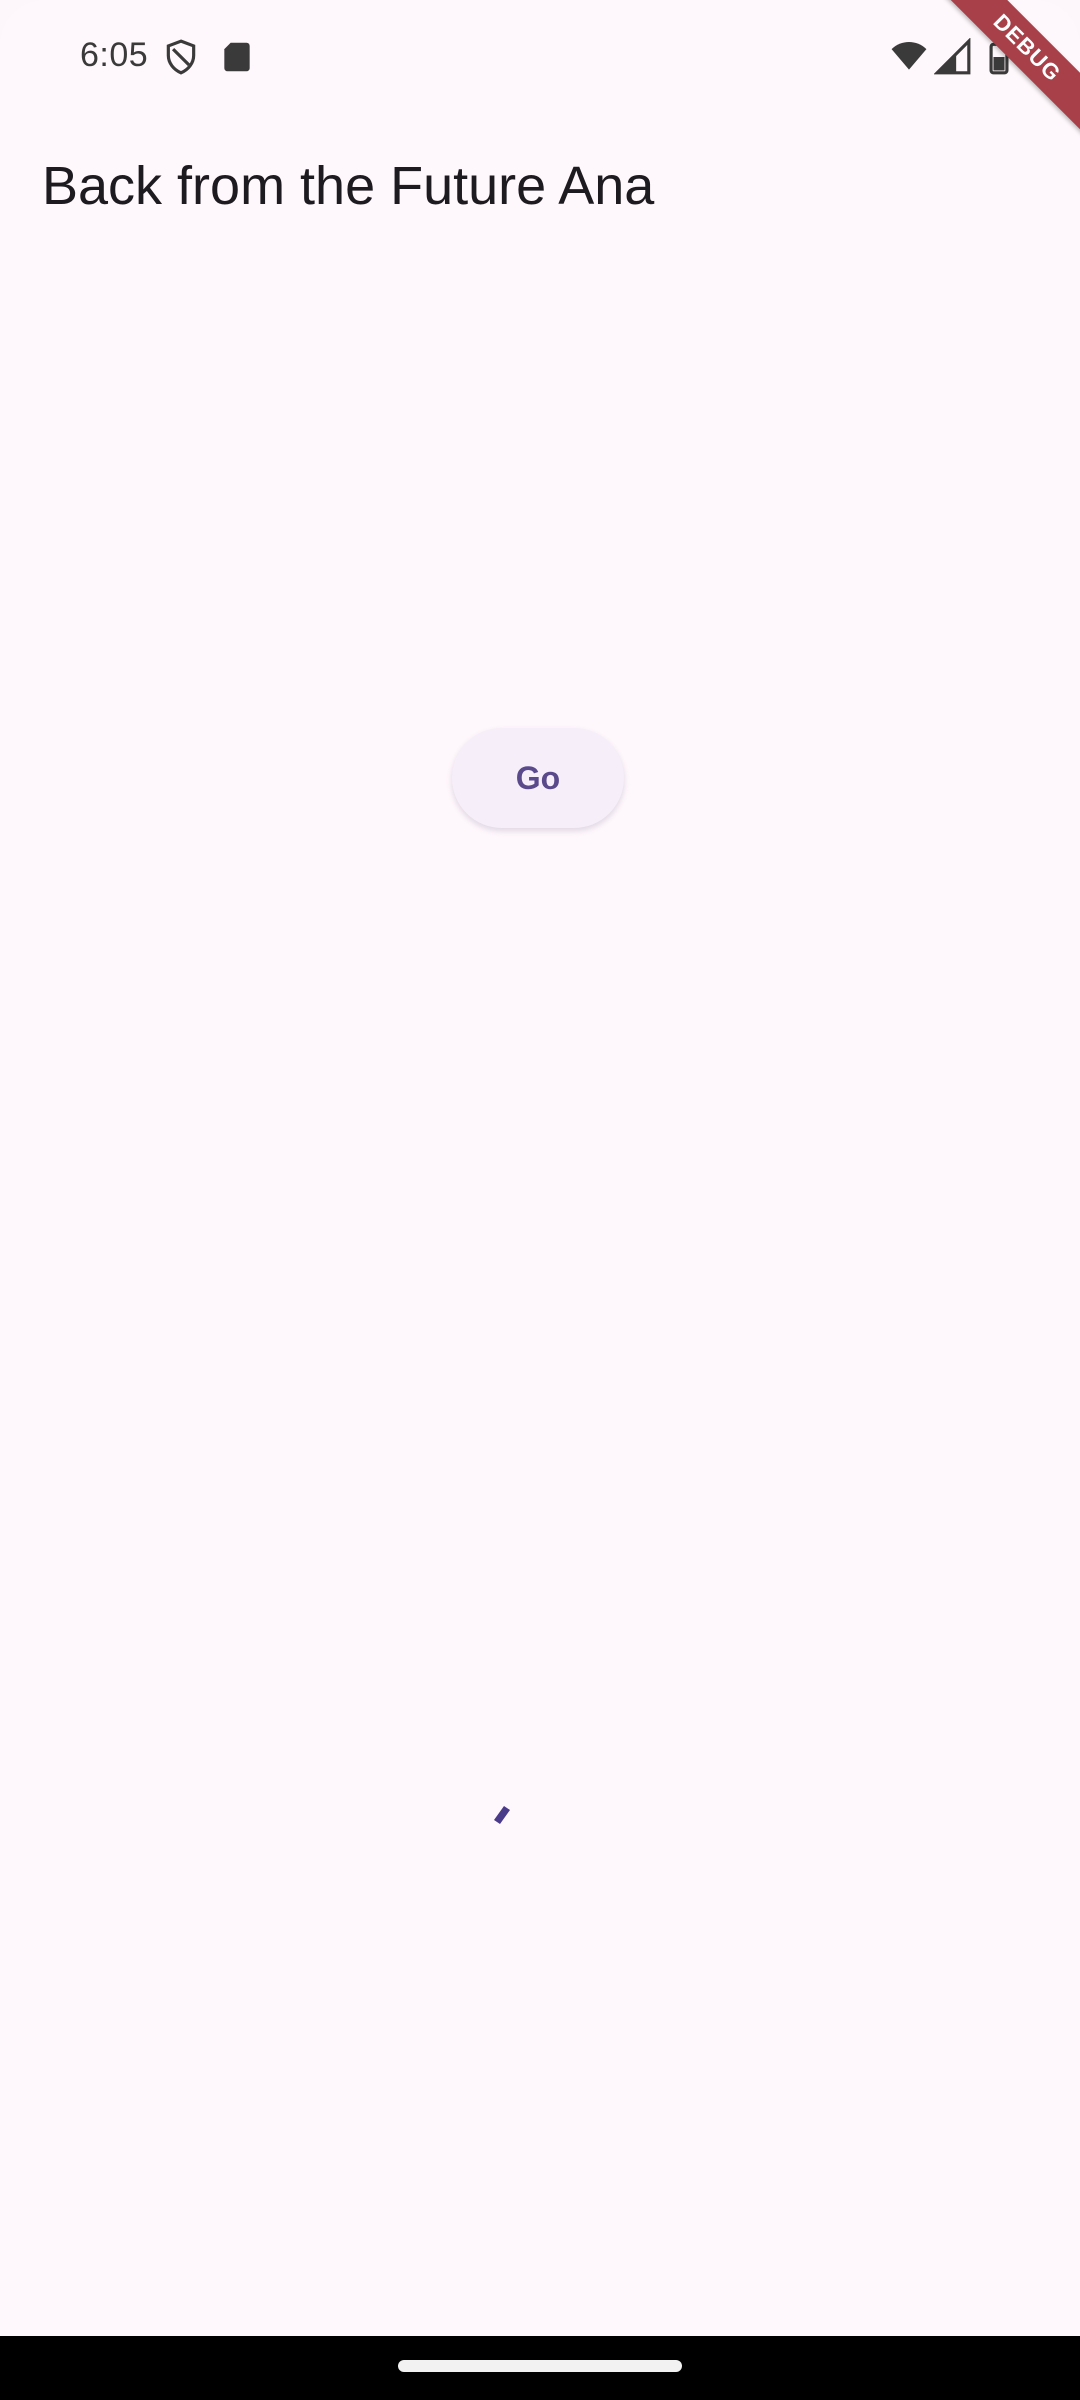 The height and width of the screenshot is (2400, 1080). I want to click on go-button: Go, so click(538, 778).